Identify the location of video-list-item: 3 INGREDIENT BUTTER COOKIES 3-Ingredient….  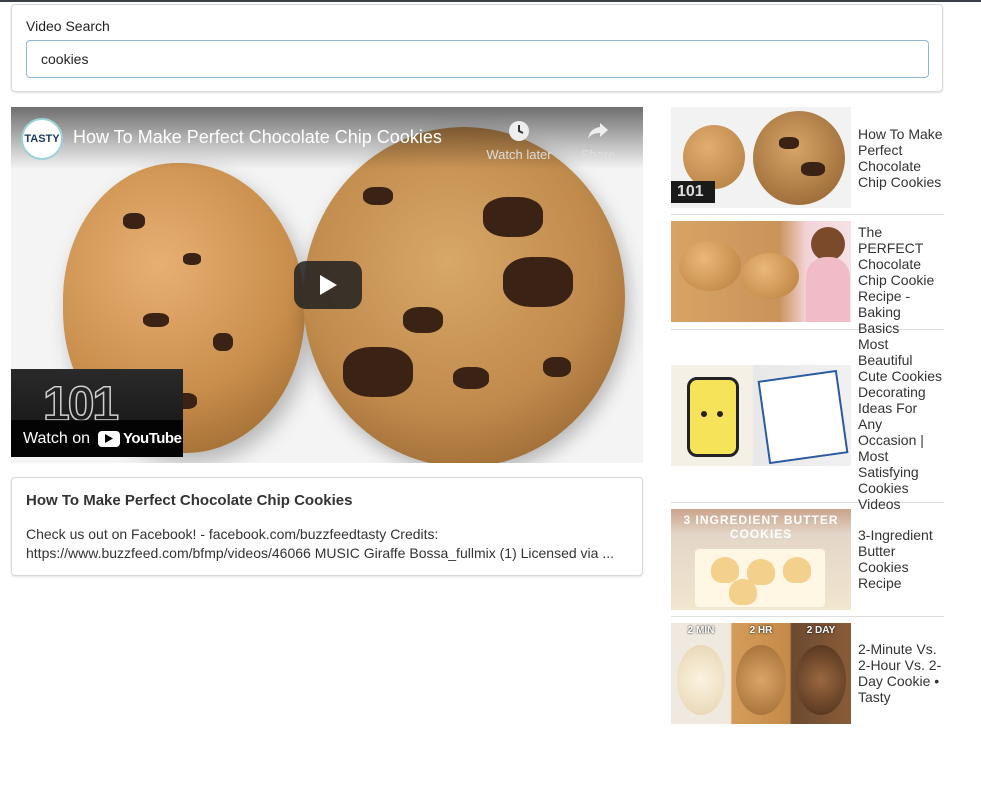
(807, 560).